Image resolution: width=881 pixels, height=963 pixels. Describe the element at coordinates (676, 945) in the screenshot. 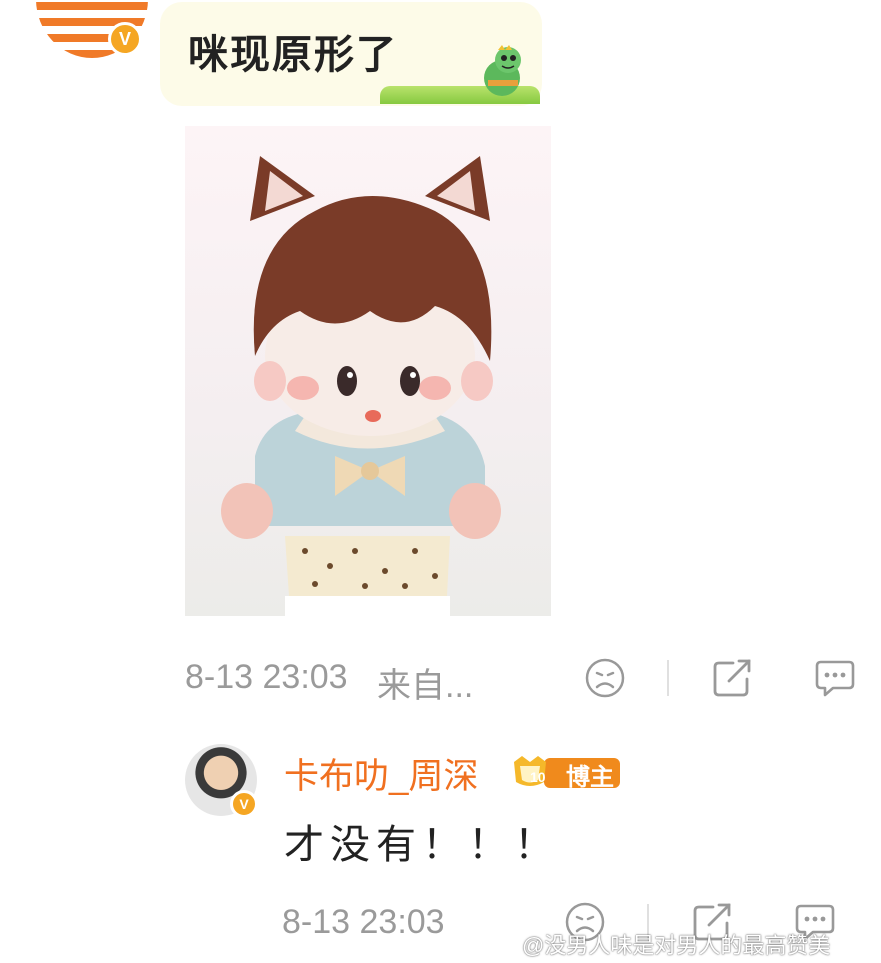

I see `weibo-watermark: @没男人味是对男人的最高赞美` at that location.